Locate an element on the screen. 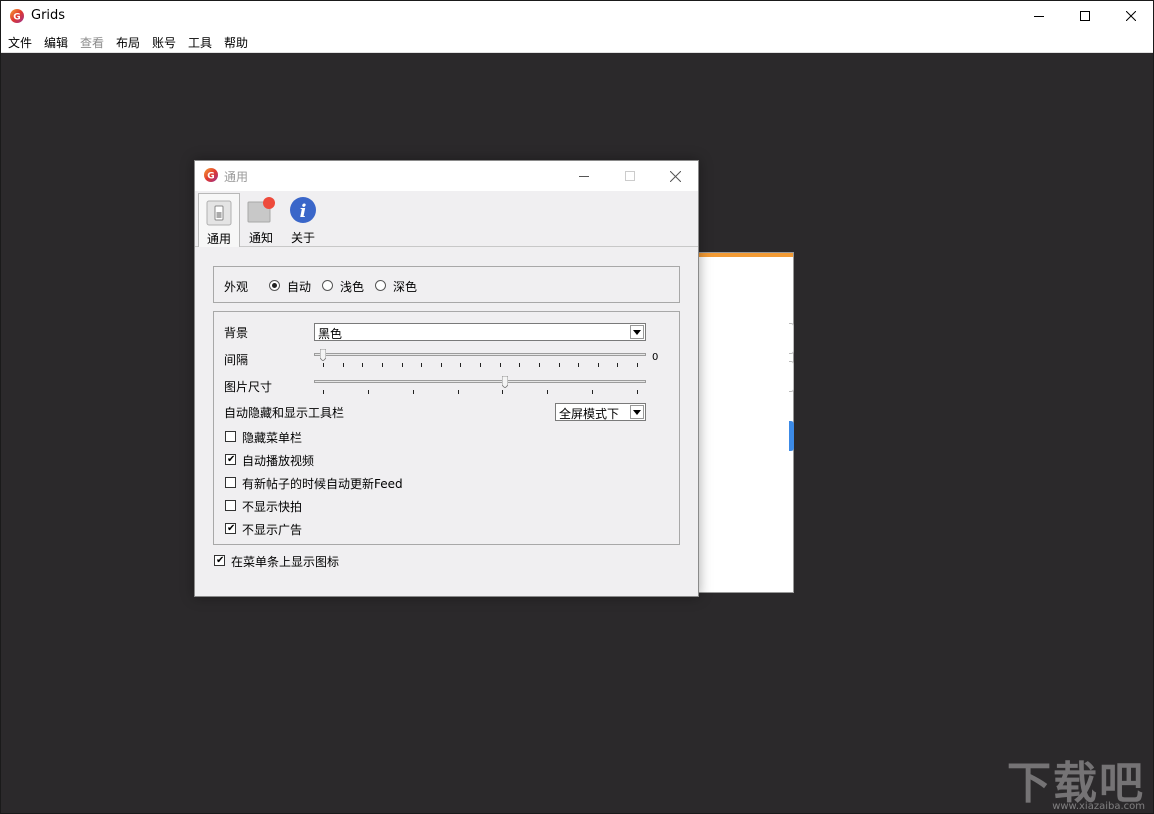 The height and width of the screenshot is (814, 1154). minimize-icon is located at coordinates (584, 176).